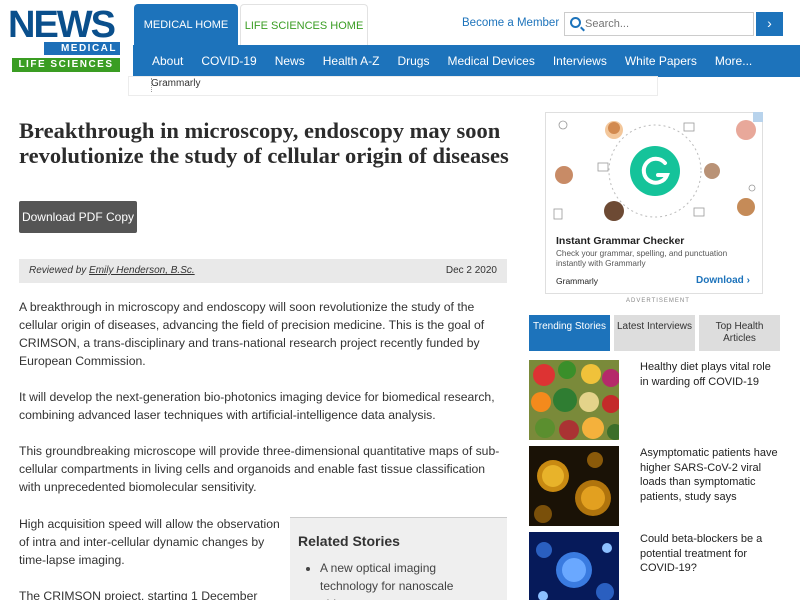  I want to click on top-ad-label: Grammarly, so click(176, 83).